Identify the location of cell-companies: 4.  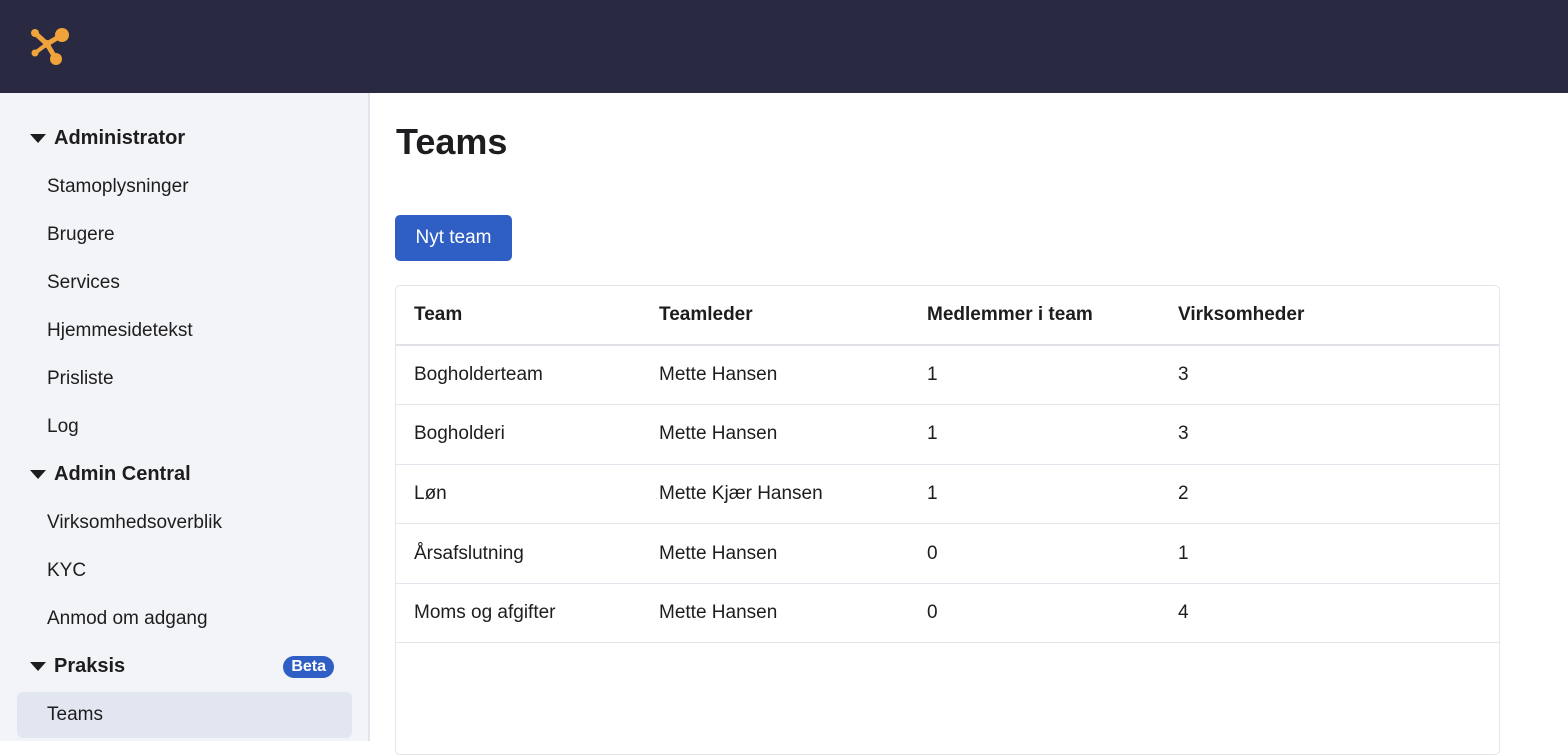
(1329, 613).